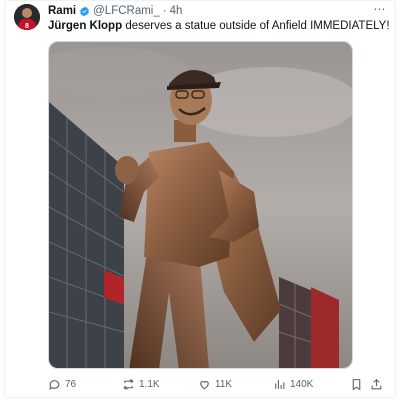 This screenshot has width=400, height=400. Describe the element at coordinates (280, 384) in the screenshot. I see `views-bar-chart-icon` at that location.